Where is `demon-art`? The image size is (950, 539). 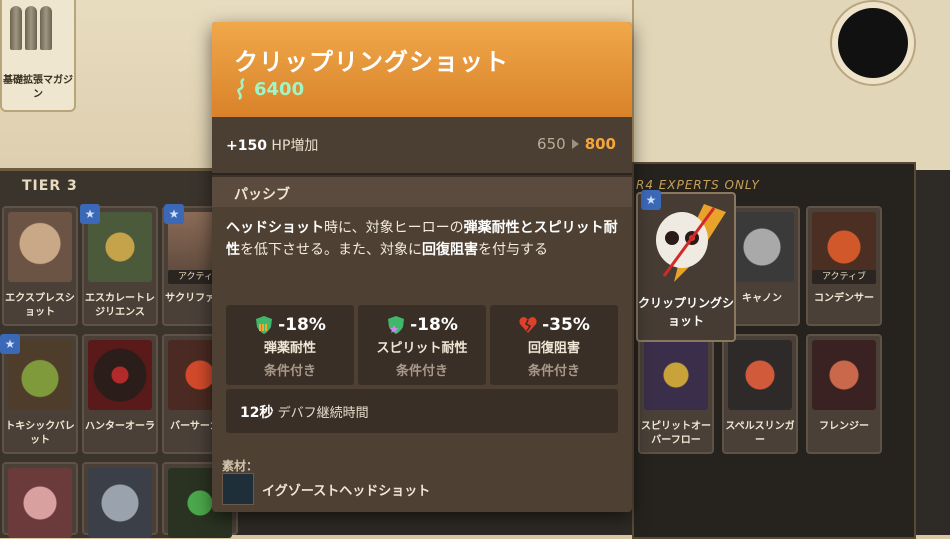
demon-art is located at coordinates (40, 503).